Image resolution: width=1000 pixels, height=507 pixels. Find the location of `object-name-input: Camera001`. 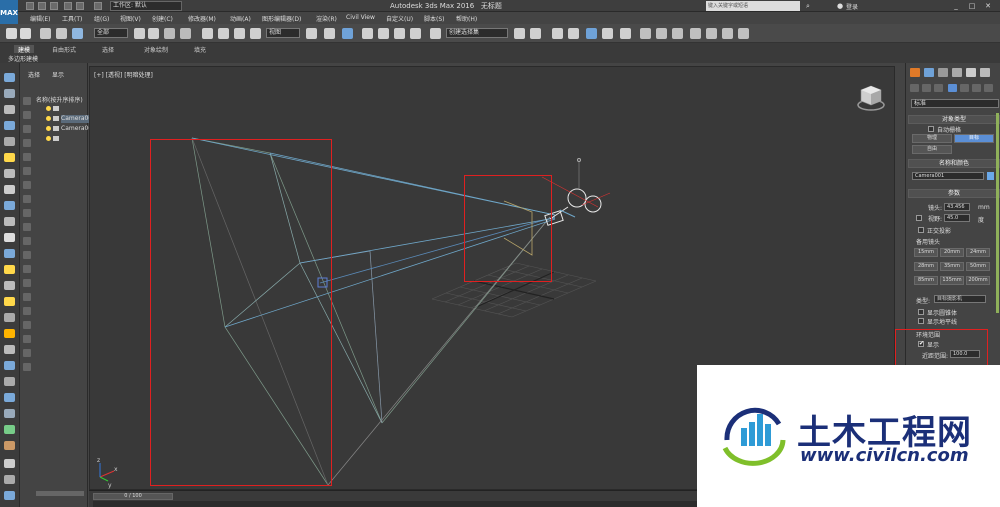

object-name-input: Camera001 is located at coordinates (948, 176).